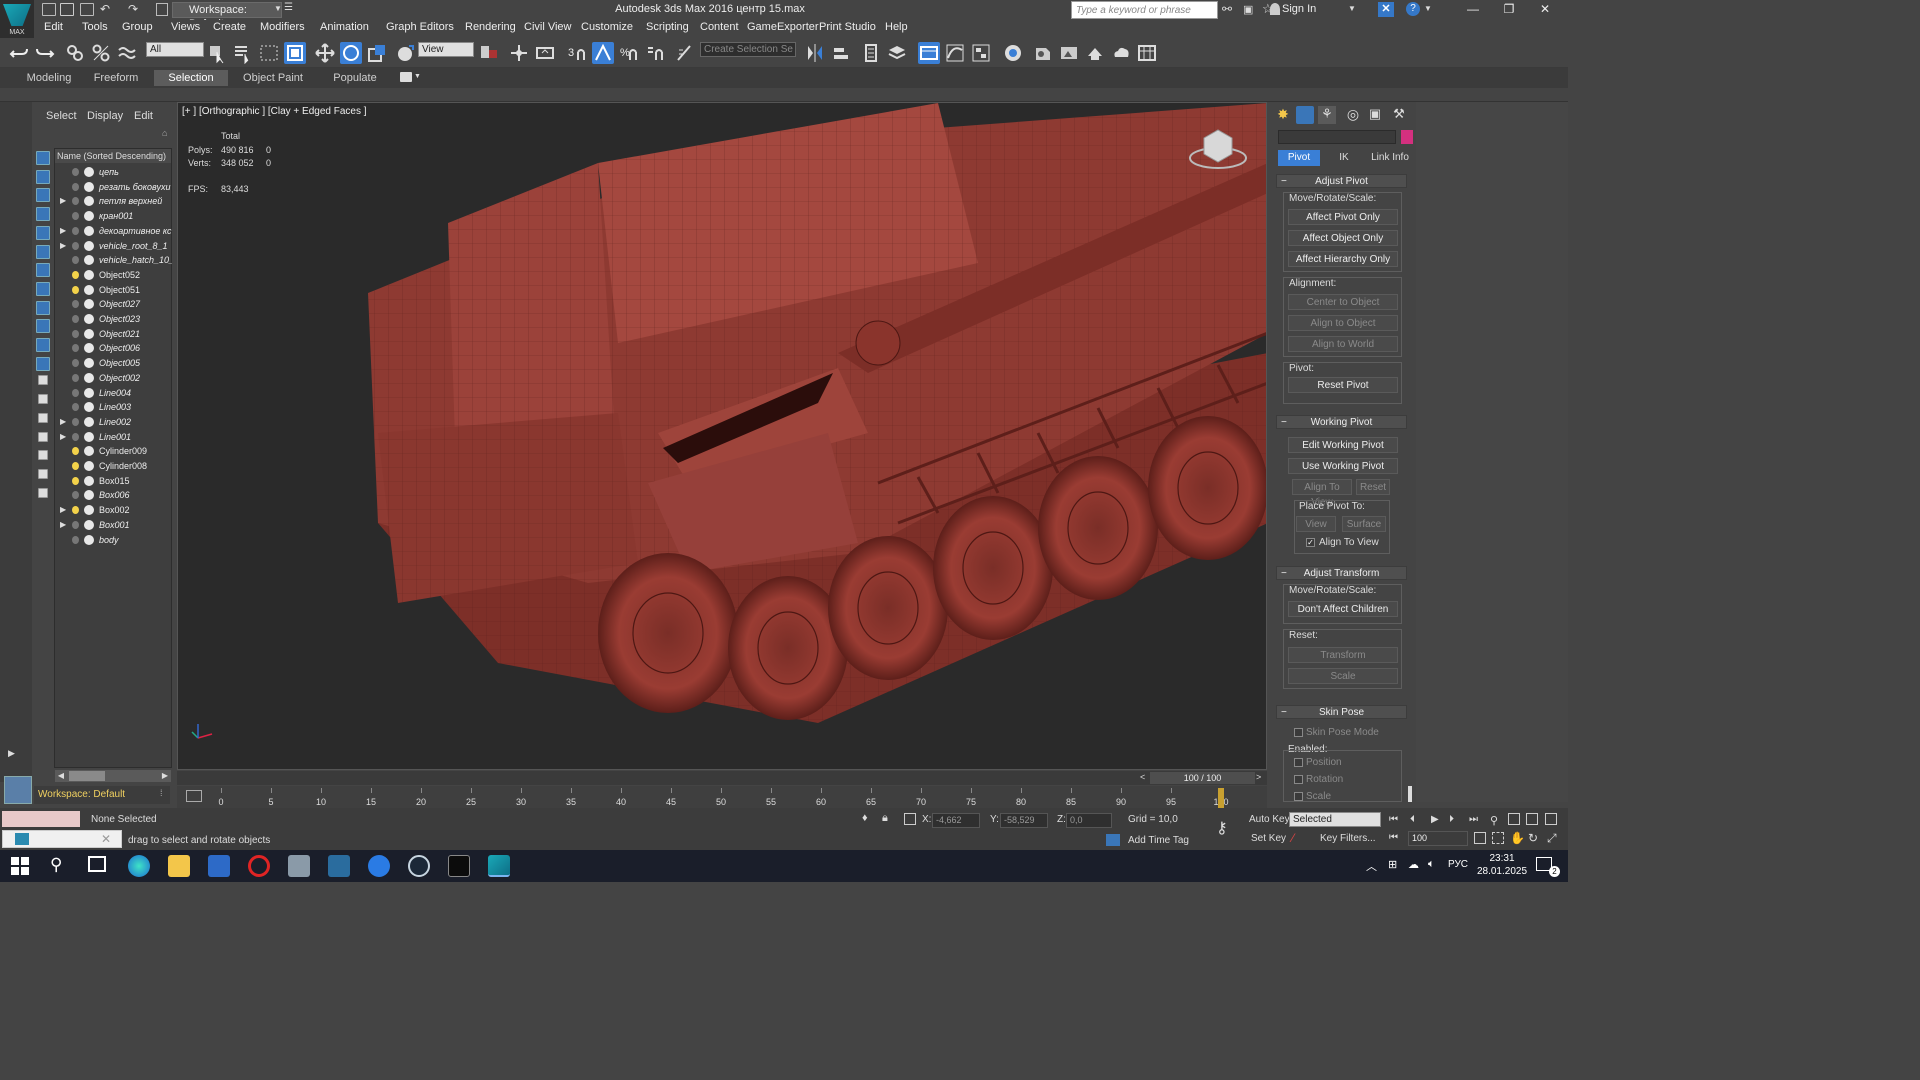 This screenshot has width=1920, height=1080. I want to click on tree-node: Object051, so click(114, 290).